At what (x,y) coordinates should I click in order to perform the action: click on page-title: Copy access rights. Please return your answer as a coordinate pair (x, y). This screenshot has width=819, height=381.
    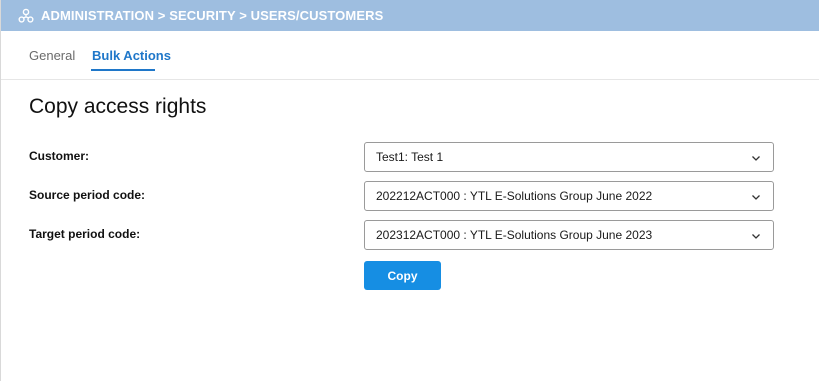
    Looking at the image, I should click on (118, 106).